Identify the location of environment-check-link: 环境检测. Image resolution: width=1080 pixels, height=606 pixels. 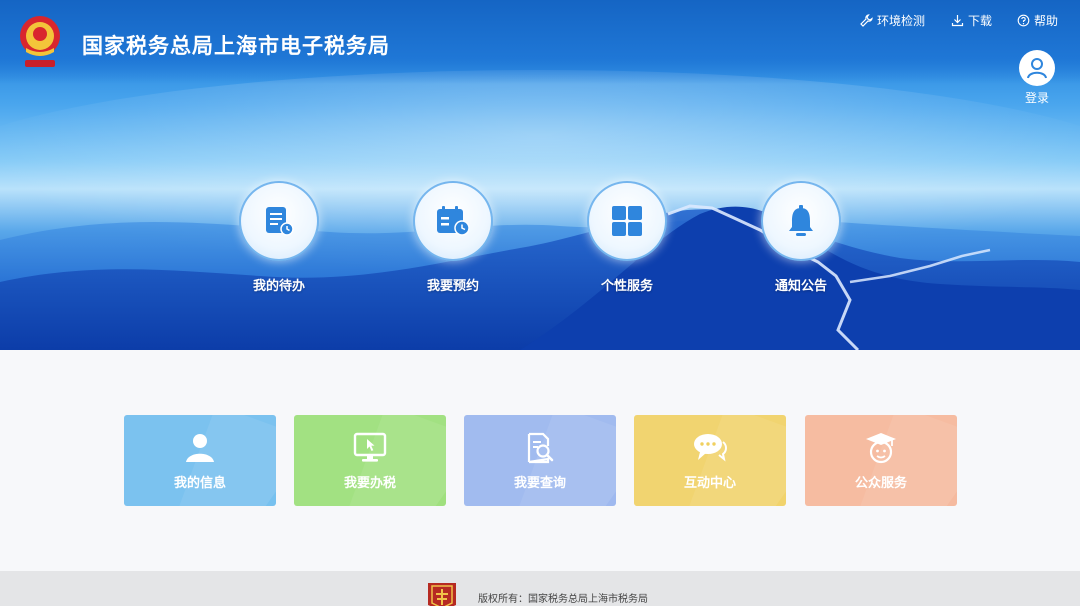
(892, 20).